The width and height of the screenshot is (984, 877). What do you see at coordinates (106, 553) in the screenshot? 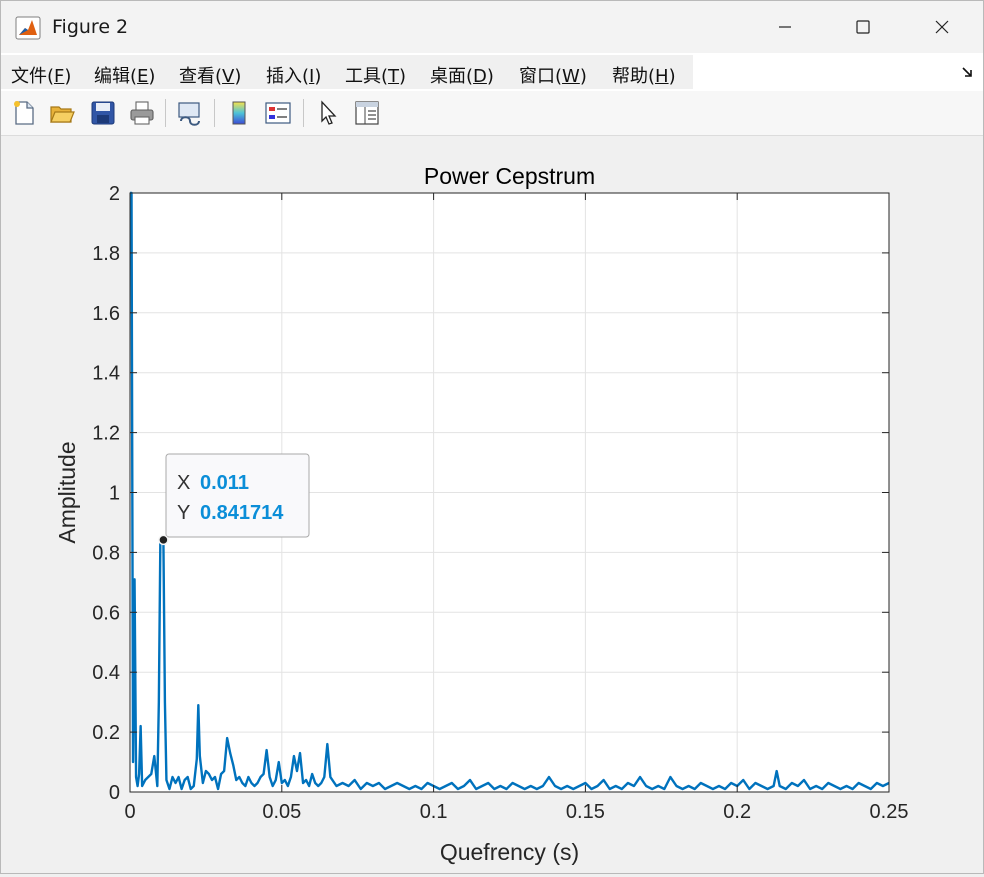
I see `y-tick-label: 0.8` at bounding box center [106, 553].